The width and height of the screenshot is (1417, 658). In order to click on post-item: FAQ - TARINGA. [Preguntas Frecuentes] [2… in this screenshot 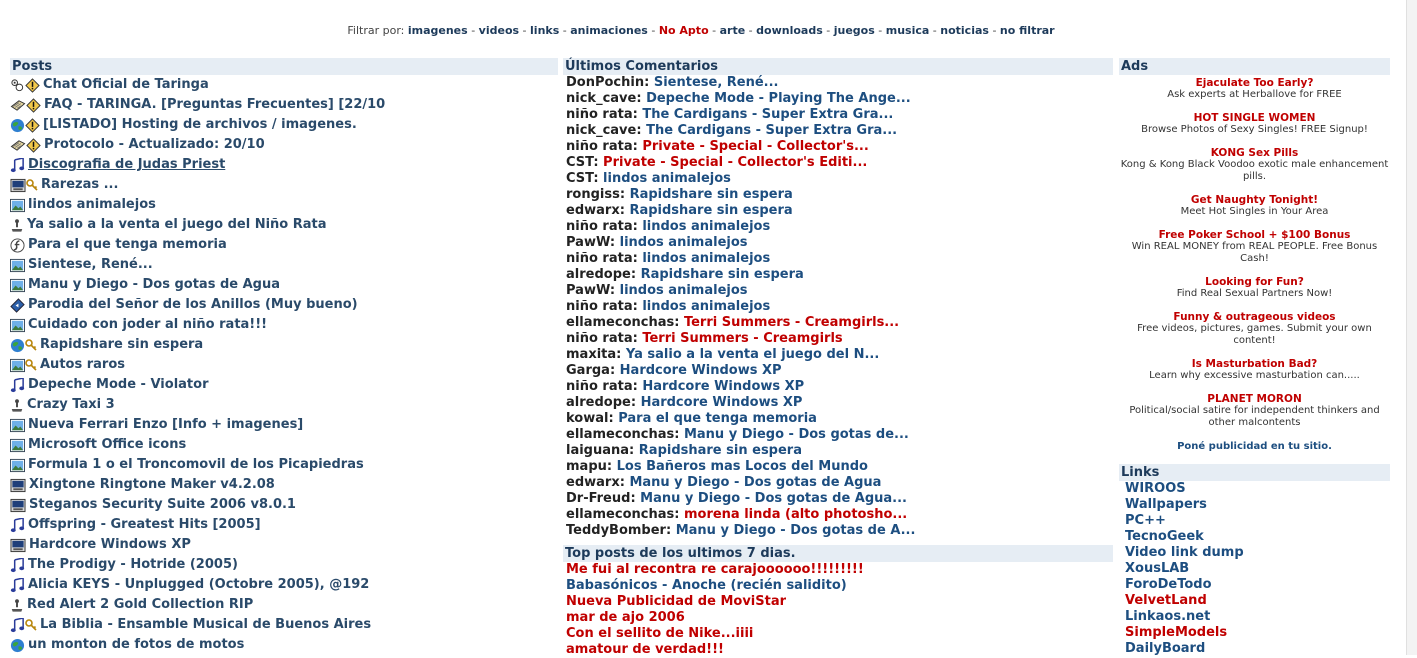, I will do `click(284, 105)`.